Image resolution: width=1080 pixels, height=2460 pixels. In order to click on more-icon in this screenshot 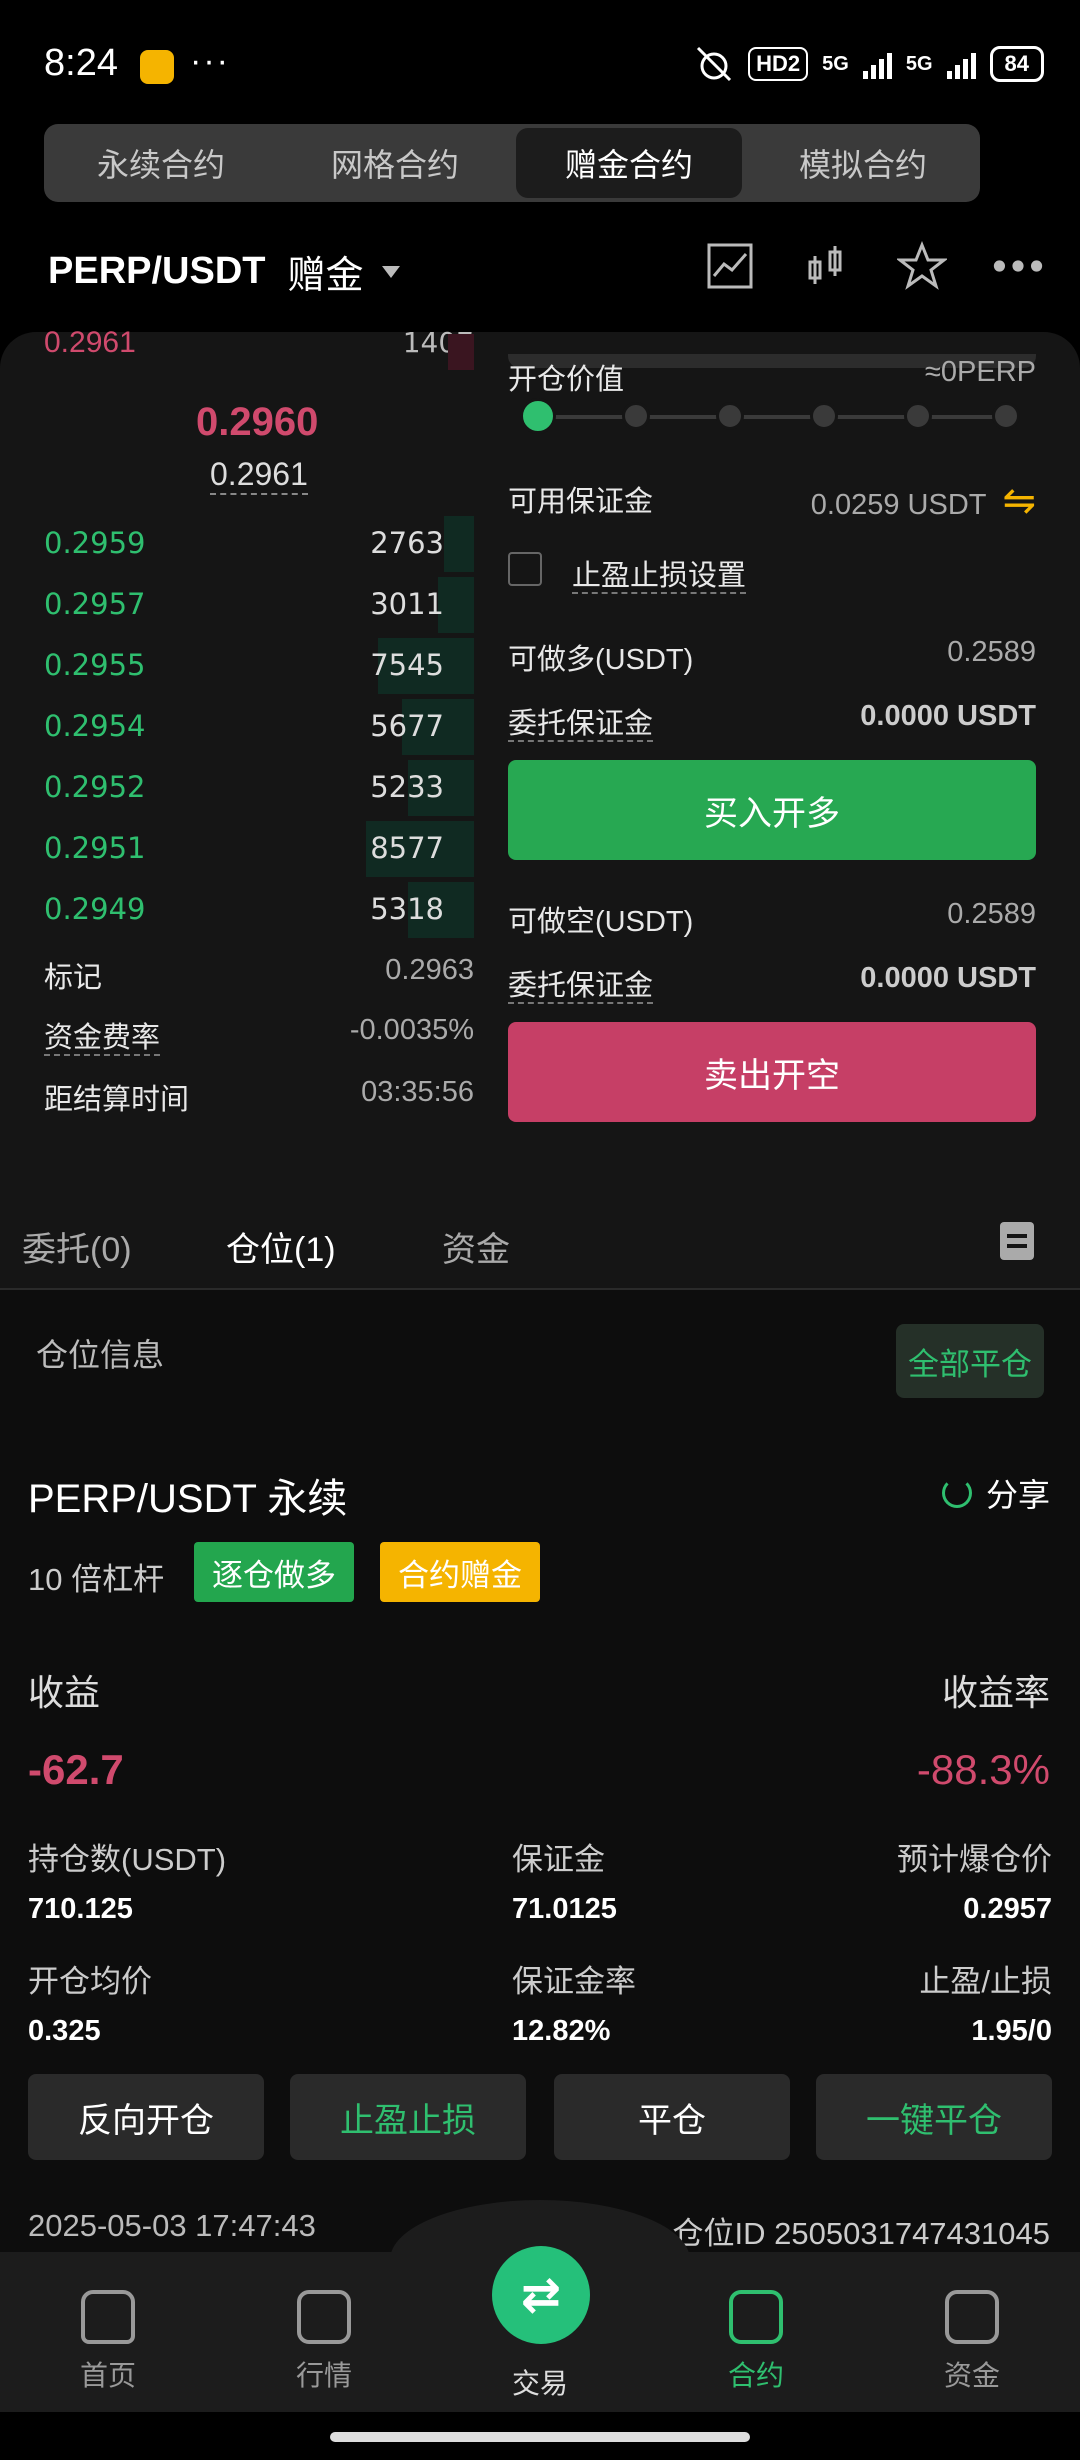, I will do `click(1018, 266)`.